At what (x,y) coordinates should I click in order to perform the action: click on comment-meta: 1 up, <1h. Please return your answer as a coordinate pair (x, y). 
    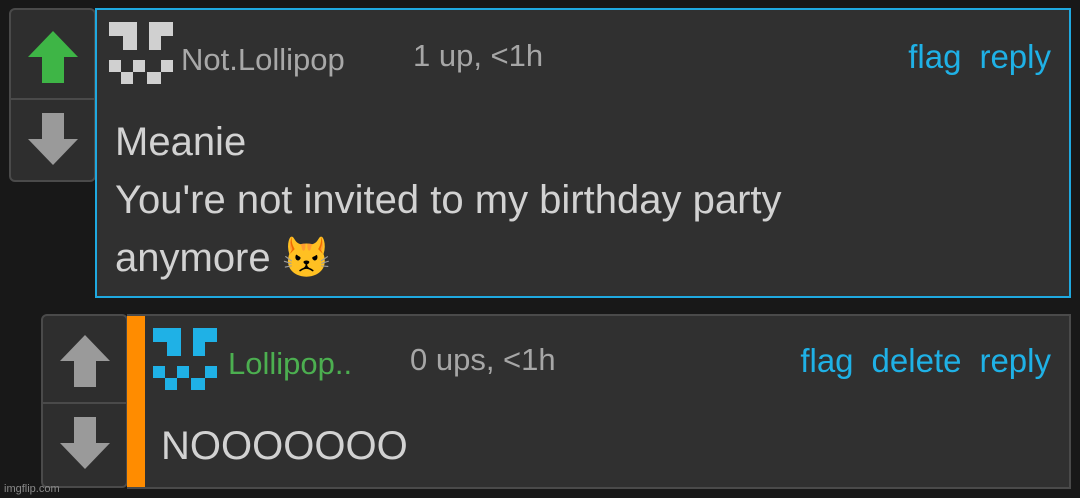
    Looking at the image, I should click on (478, 55).